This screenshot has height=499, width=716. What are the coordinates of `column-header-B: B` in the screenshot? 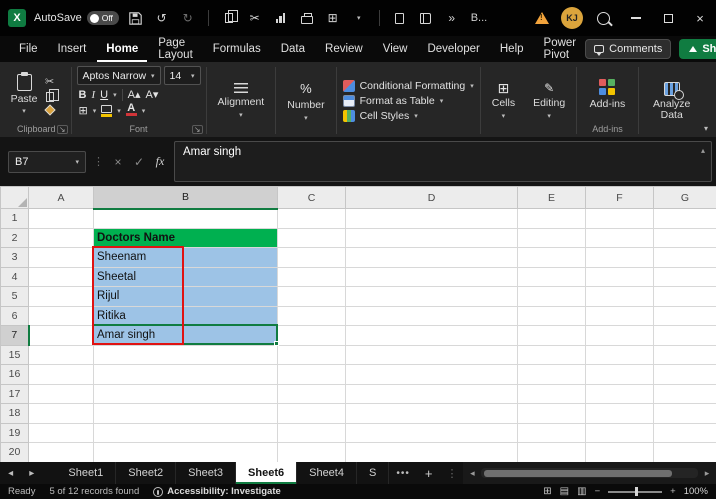 It's located at (185, 198).